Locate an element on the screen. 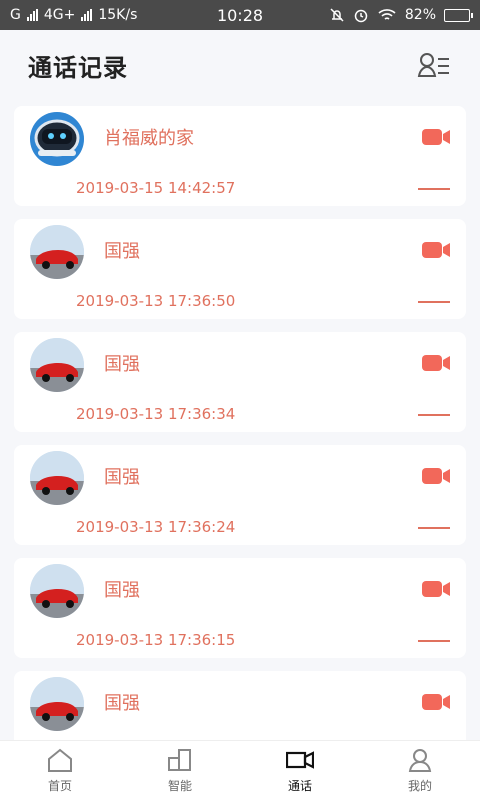 The image size is (480, 800). call-record: 国强 is located at coordinates (240, 705).